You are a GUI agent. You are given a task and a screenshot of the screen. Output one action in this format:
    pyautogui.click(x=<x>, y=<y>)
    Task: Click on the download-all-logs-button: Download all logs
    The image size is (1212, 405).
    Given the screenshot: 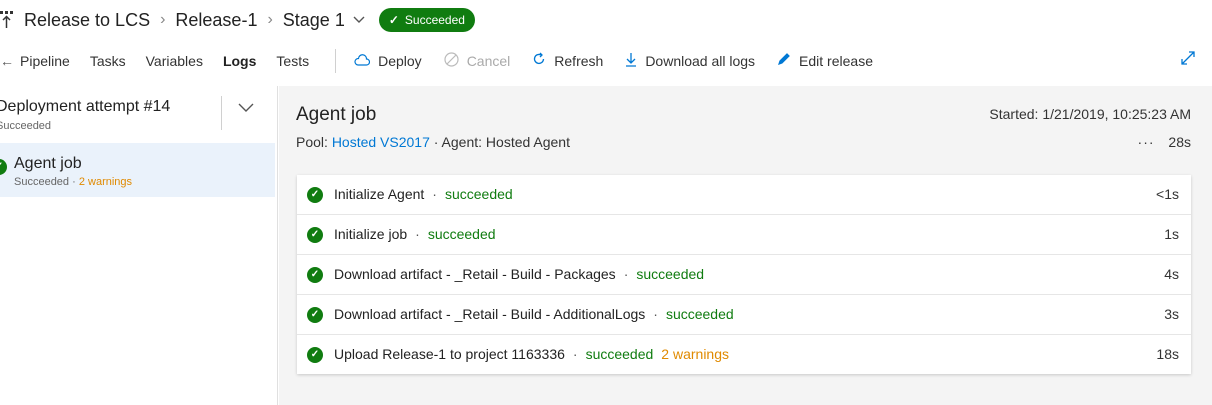 What is the action you would take?
    pyautogui.click(x=690, y=61)
    